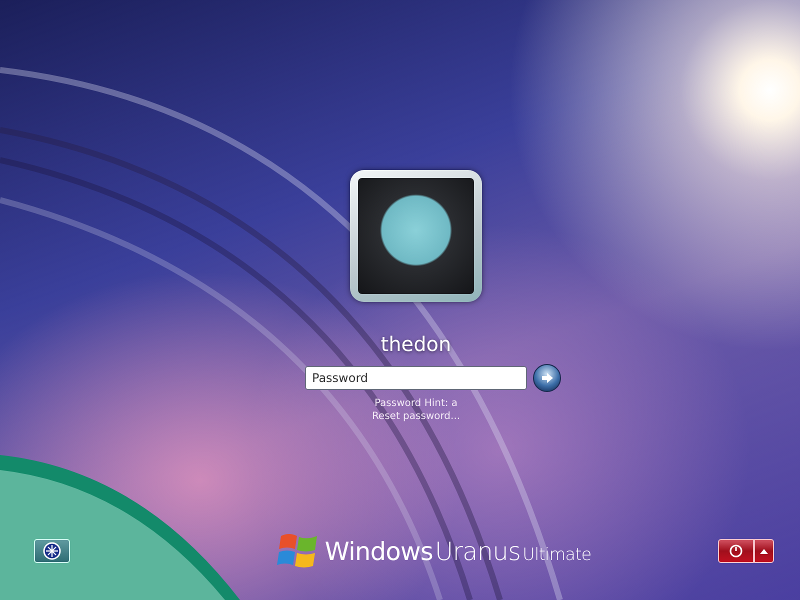  I want to click on ease-of-access-button, so click(52, 551).